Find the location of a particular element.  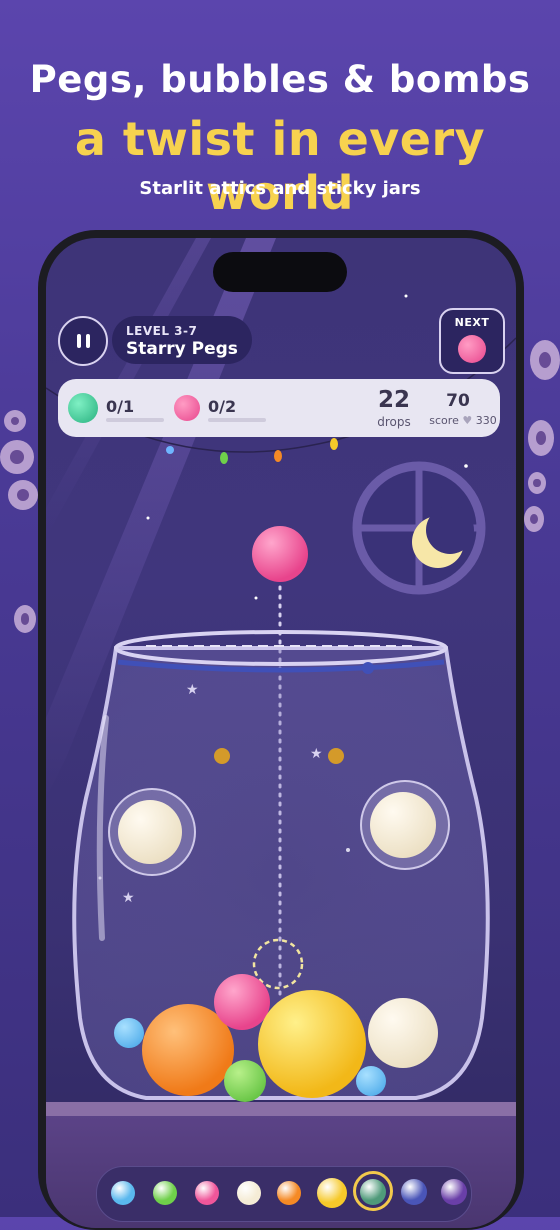

best-score: 330 is located at coordinates (486, 420).